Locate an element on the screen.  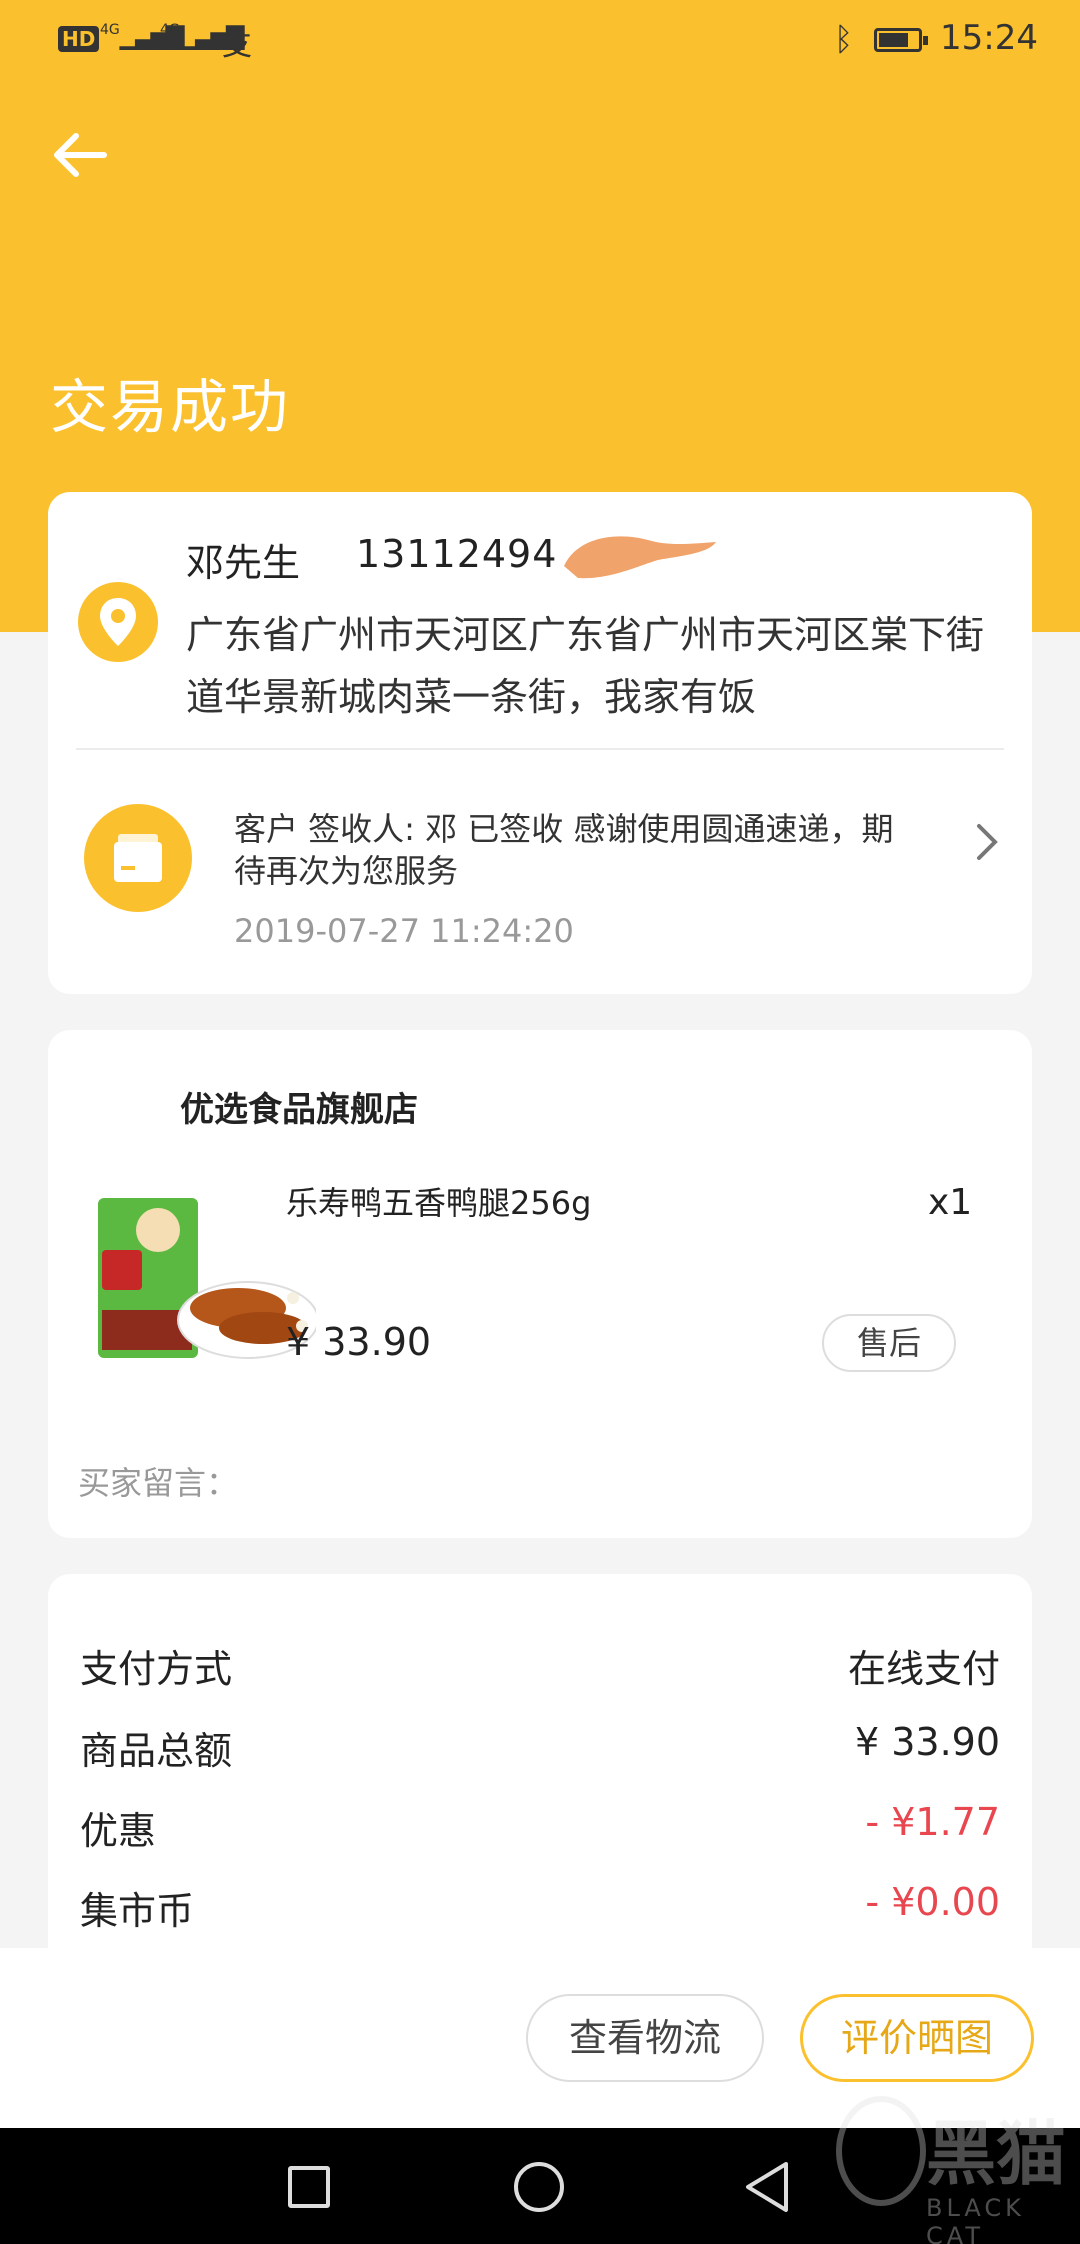
home-icon is located at coordinates (539, 2187).